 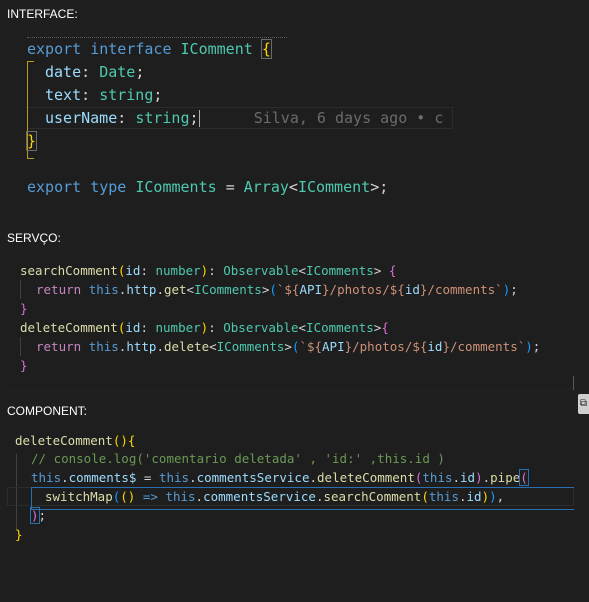 What do you see at coordinates (34, 238) in the screenshot?
I see `service-section-label: SERVÇO:` at bounding box center [34, 238].